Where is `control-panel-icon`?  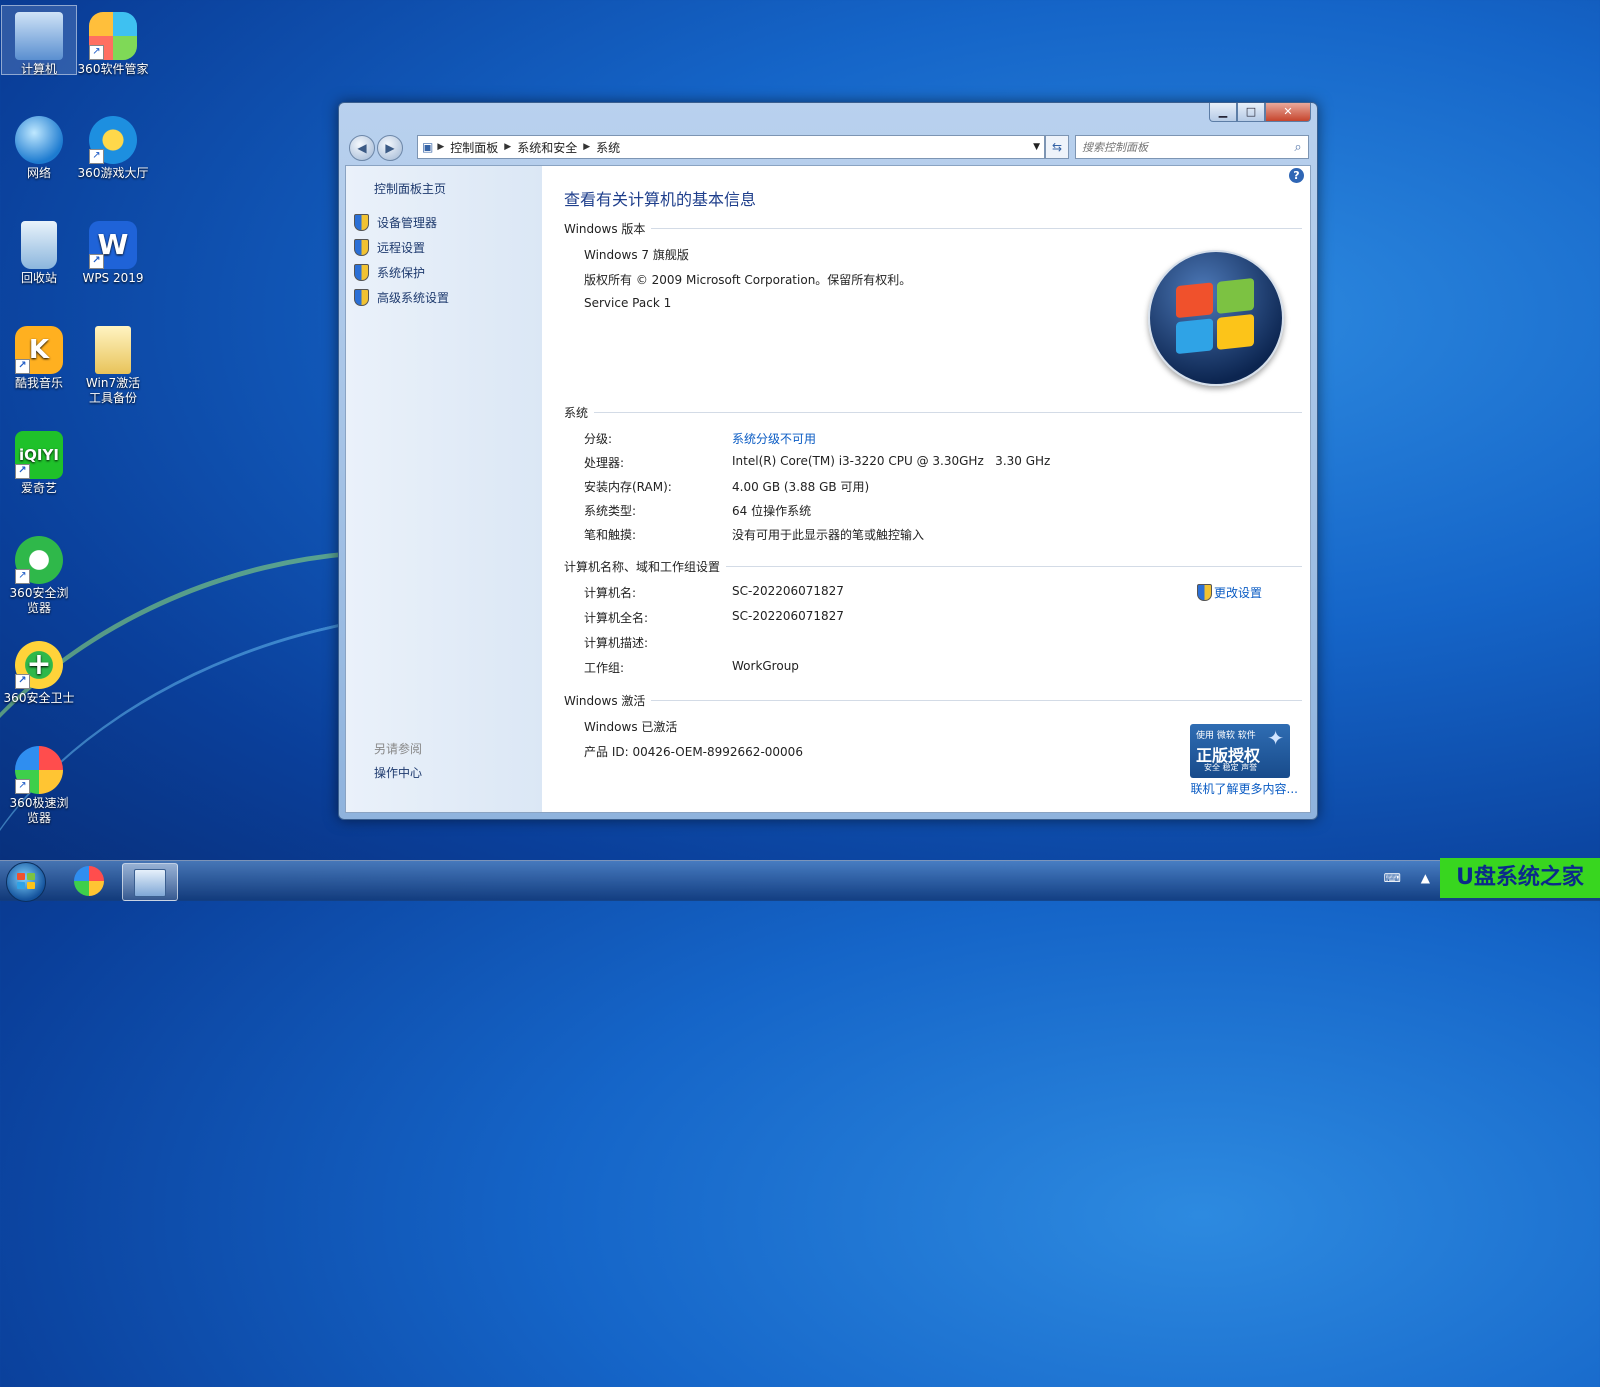 control-panel-icon is located at coordinates (150, 883).